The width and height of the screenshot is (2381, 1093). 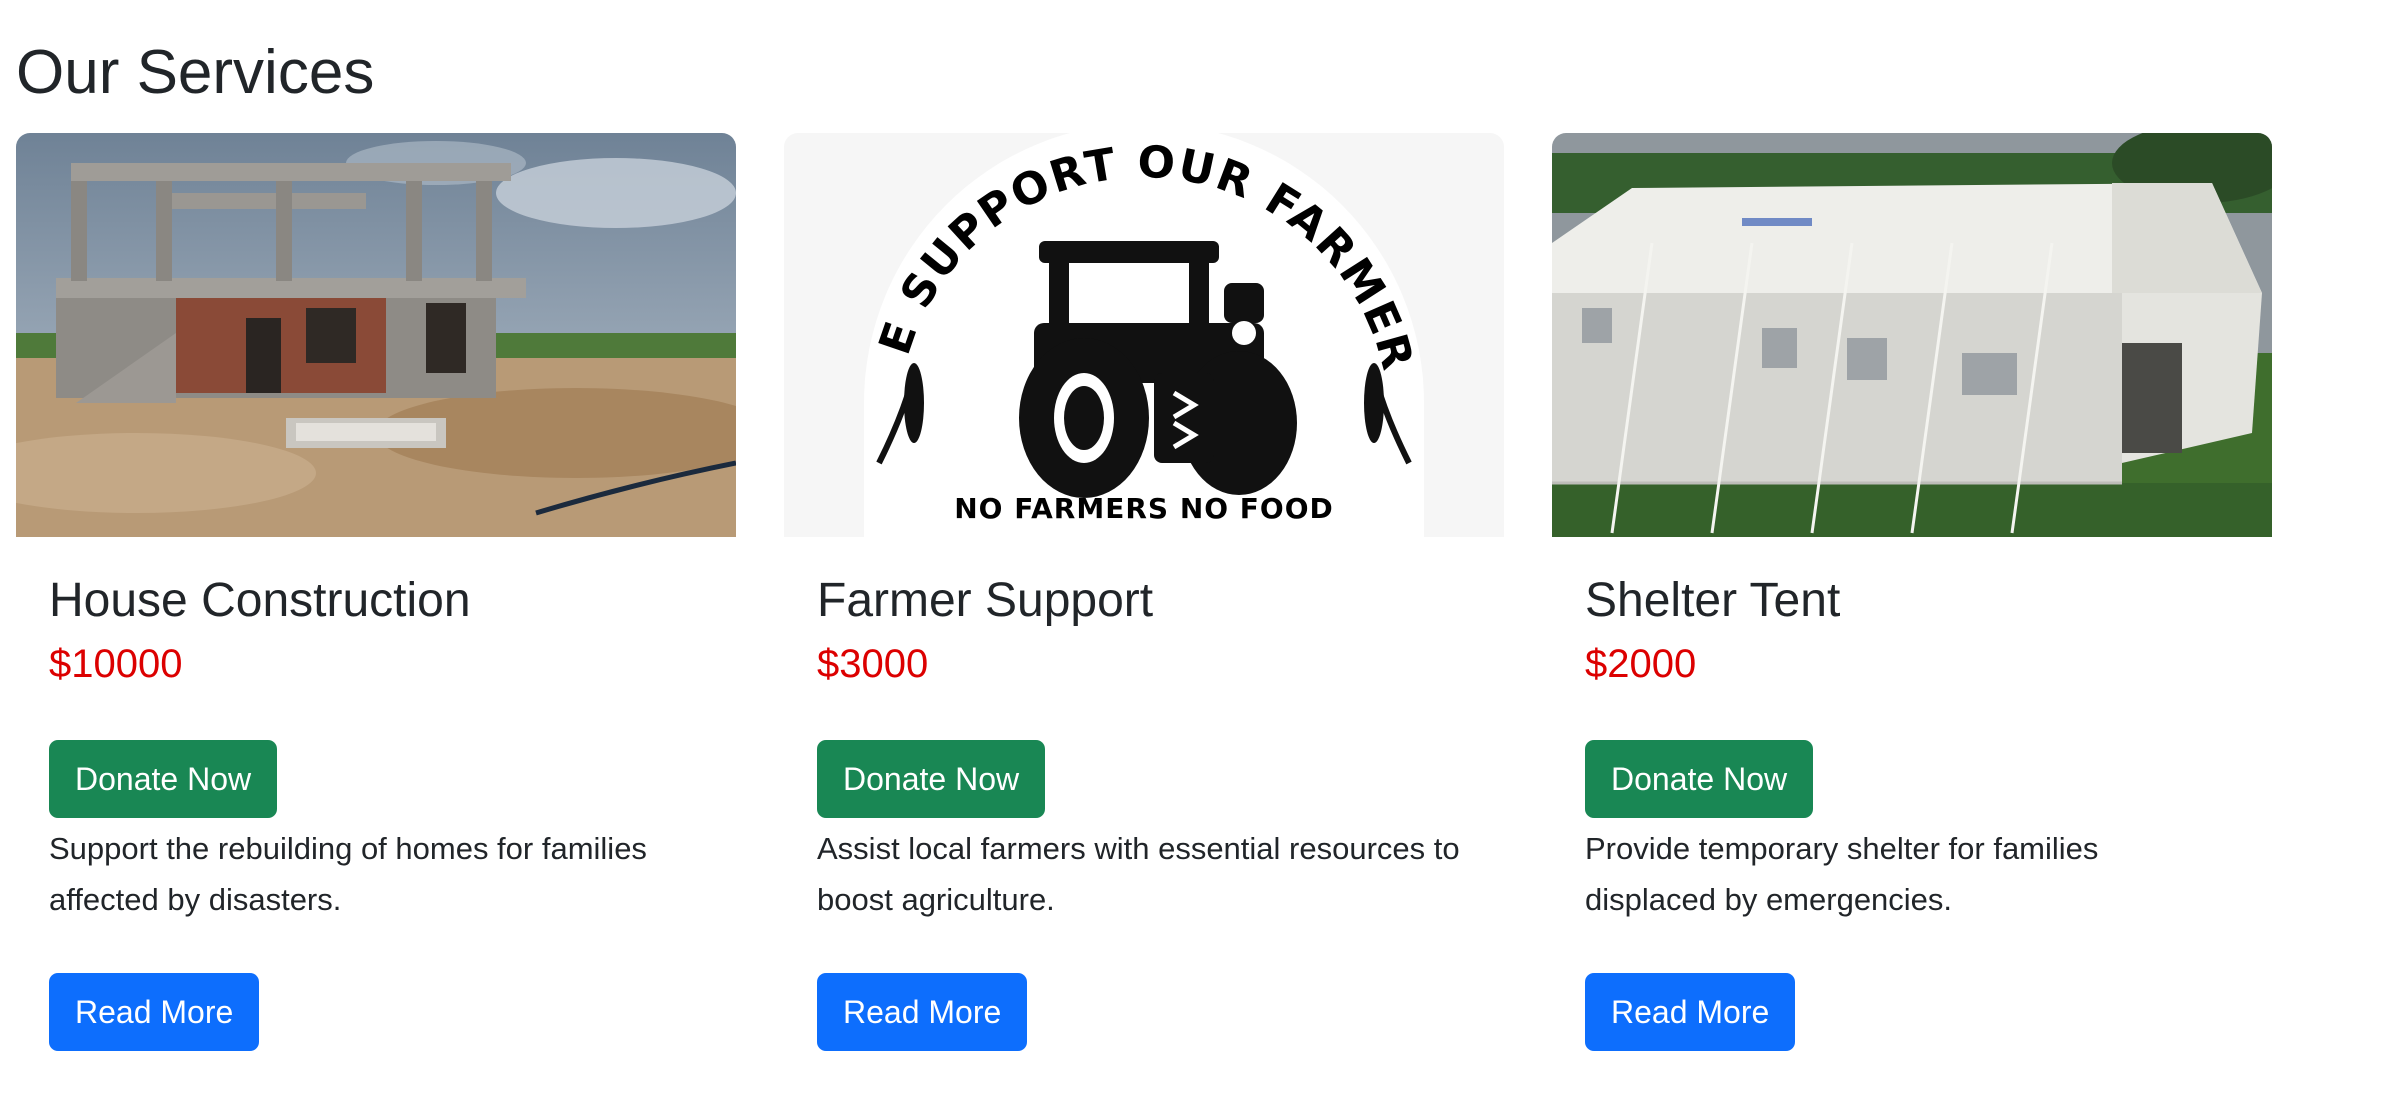 I want to click on service-price: $2000, so click(x=1641, y=664).